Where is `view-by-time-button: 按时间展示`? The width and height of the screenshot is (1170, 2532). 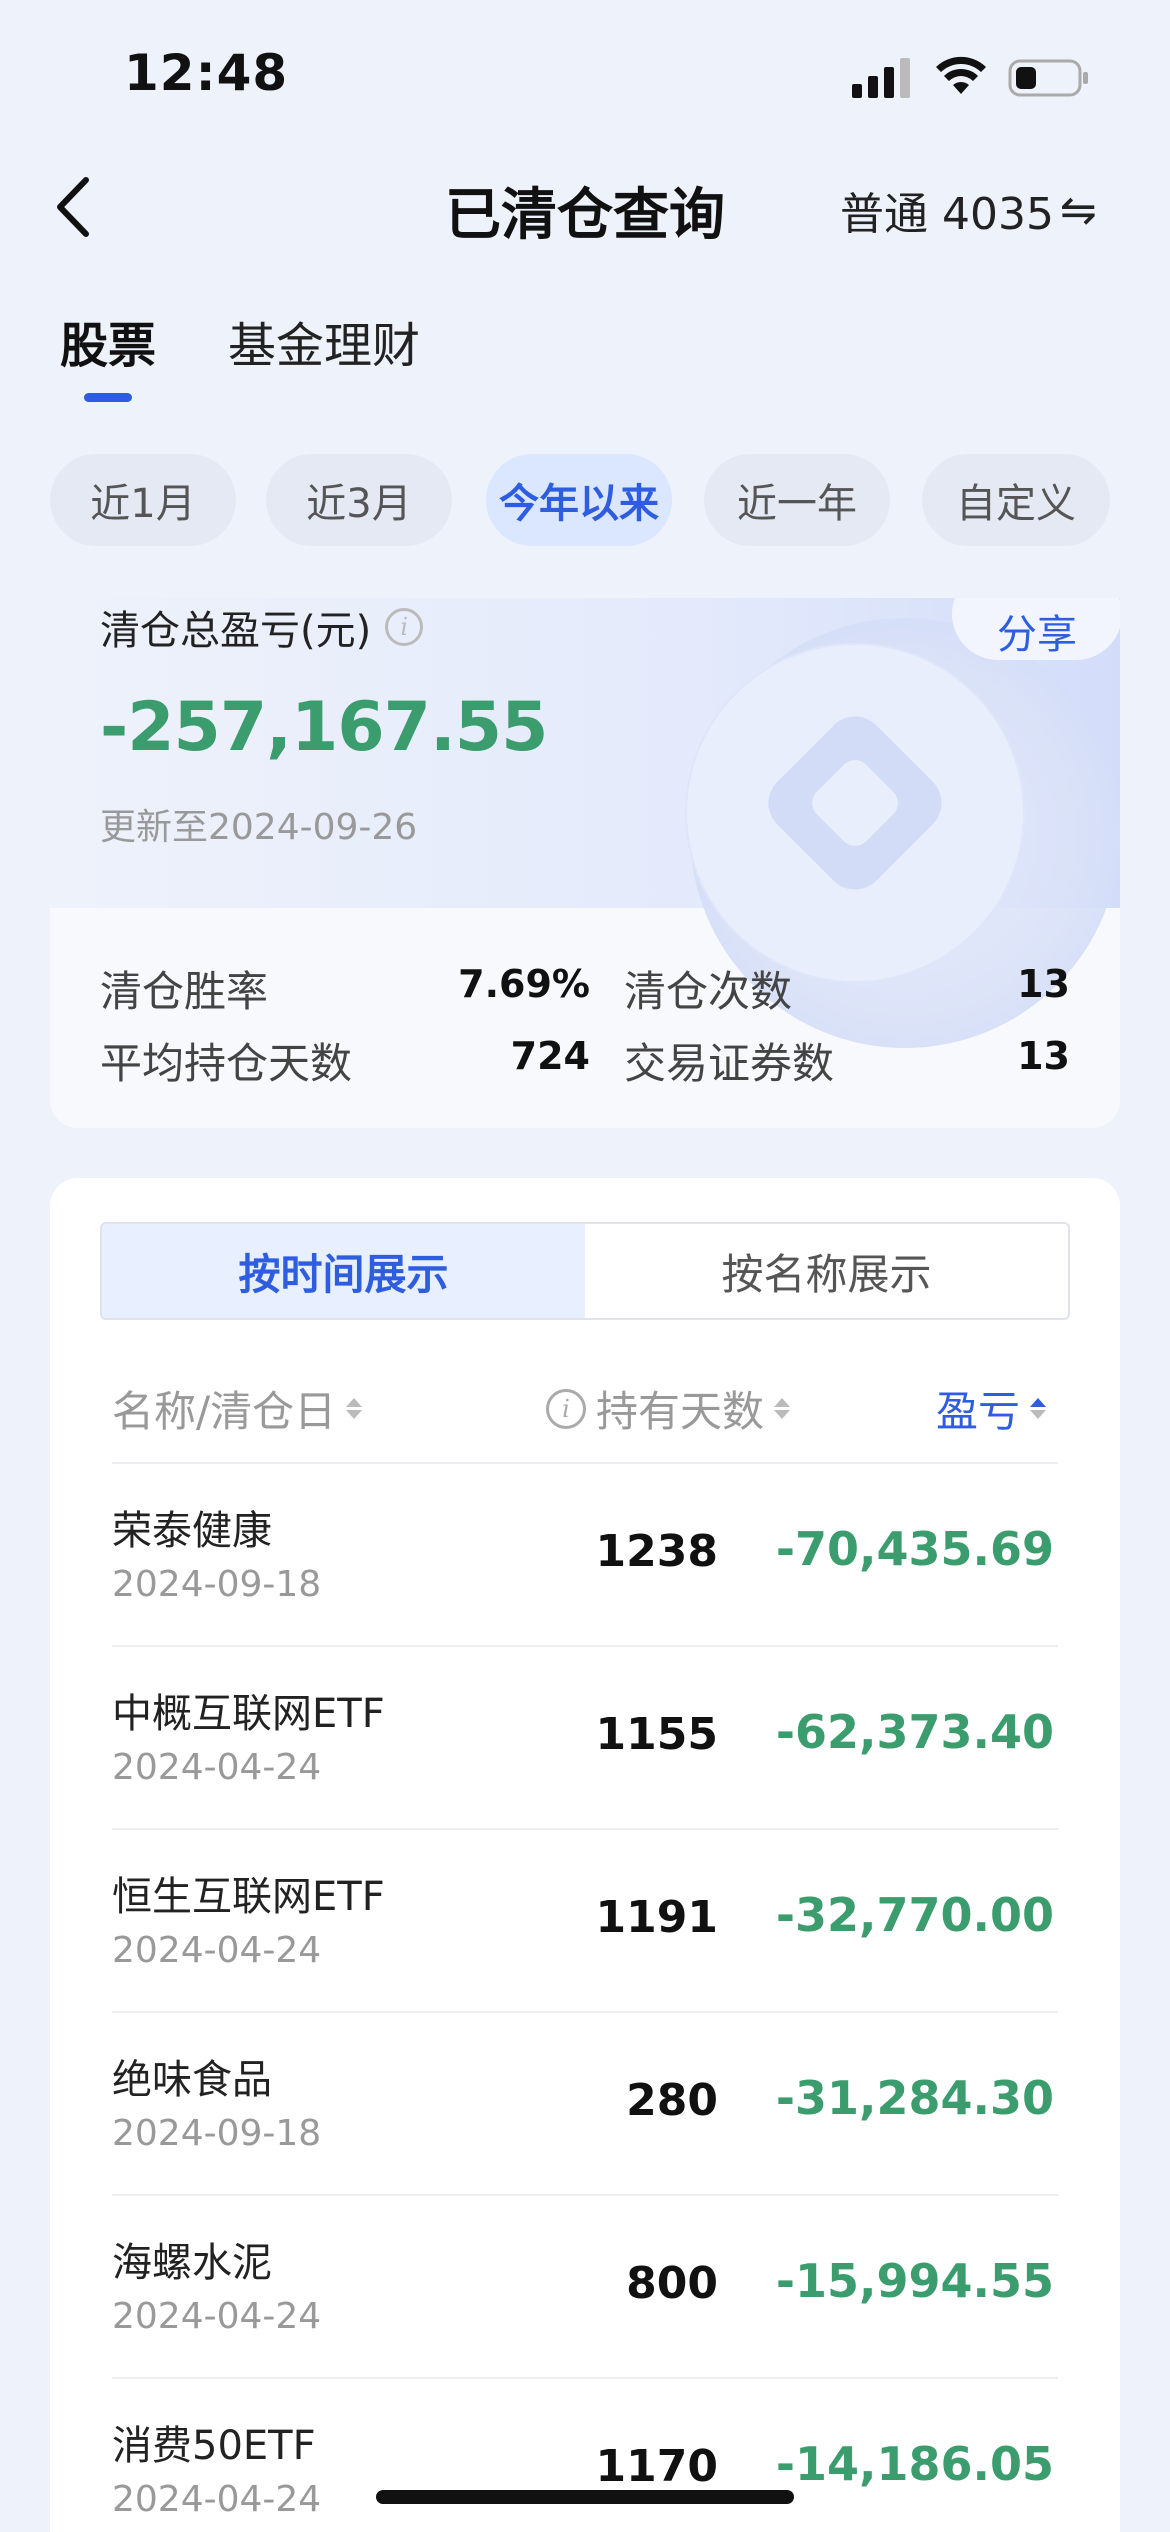 view-by-time-button: 按时间展示 is located at coordinates (343, 1271).